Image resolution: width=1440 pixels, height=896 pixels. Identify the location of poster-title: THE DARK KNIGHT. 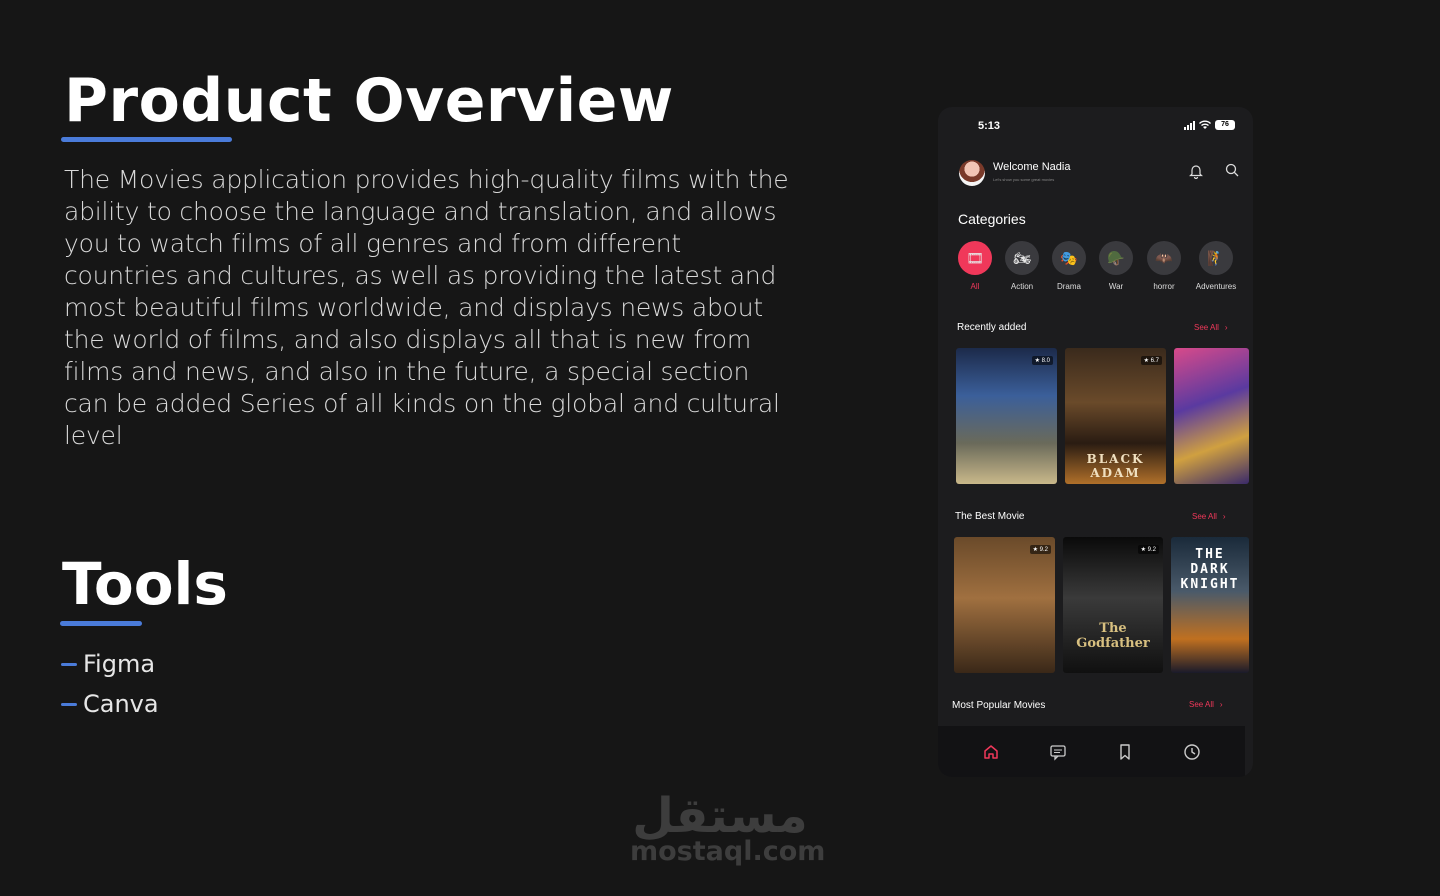
(1210, 569).